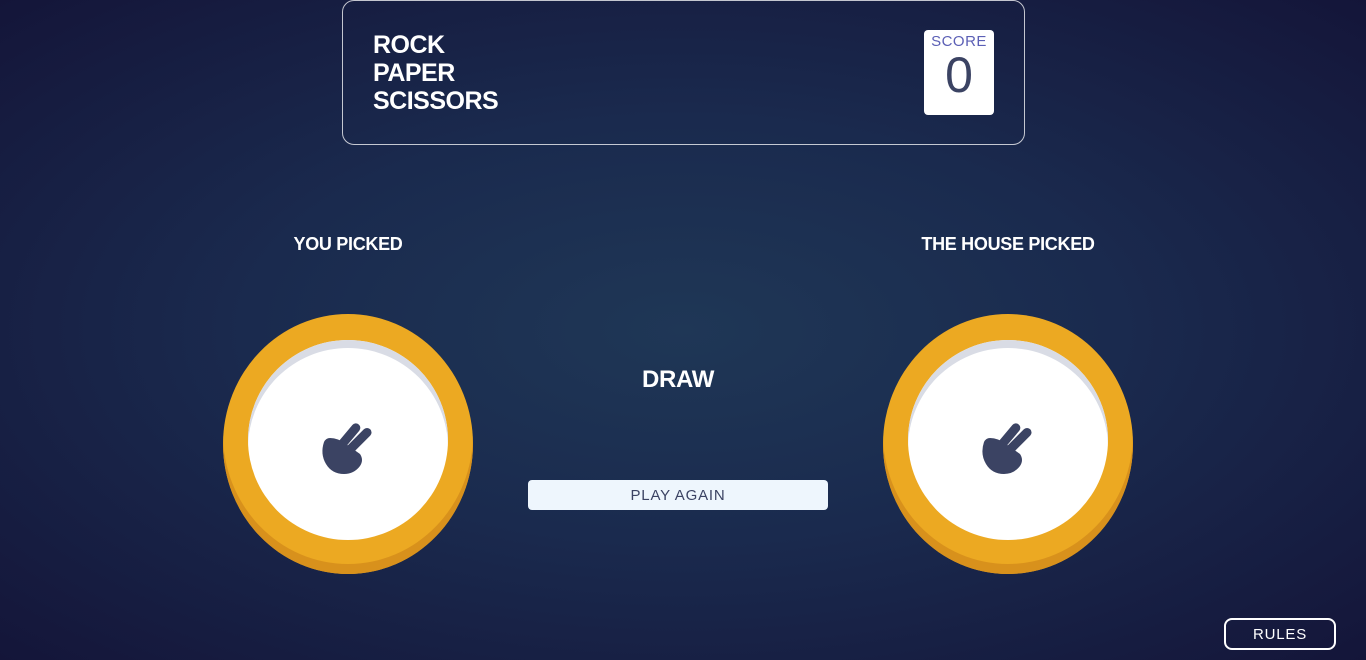 The height and width of the screenshot is (660, 1366). I want to click on title-line-paper: PAPER, so click(414, 73).